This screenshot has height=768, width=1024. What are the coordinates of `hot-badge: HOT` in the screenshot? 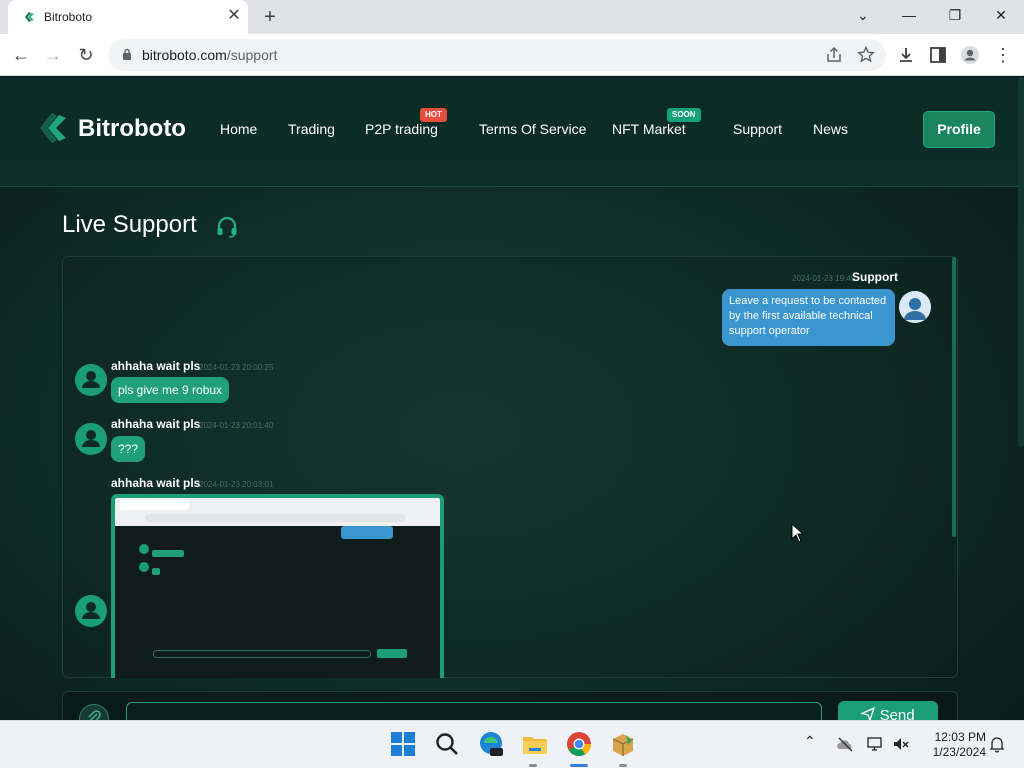 It's located at (433, 115).